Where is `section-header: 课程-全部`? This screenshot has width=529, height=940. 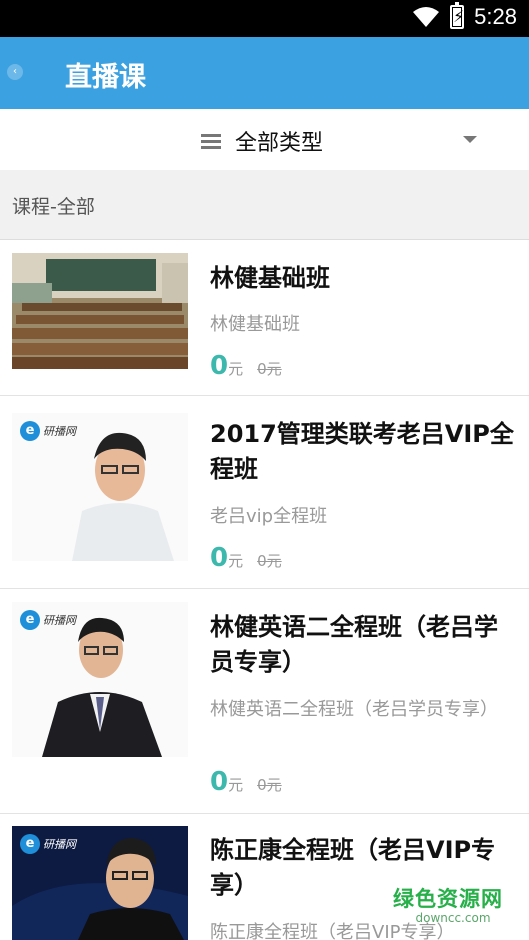 section-header: 课程-全部 is located at coordinates (264, 205).